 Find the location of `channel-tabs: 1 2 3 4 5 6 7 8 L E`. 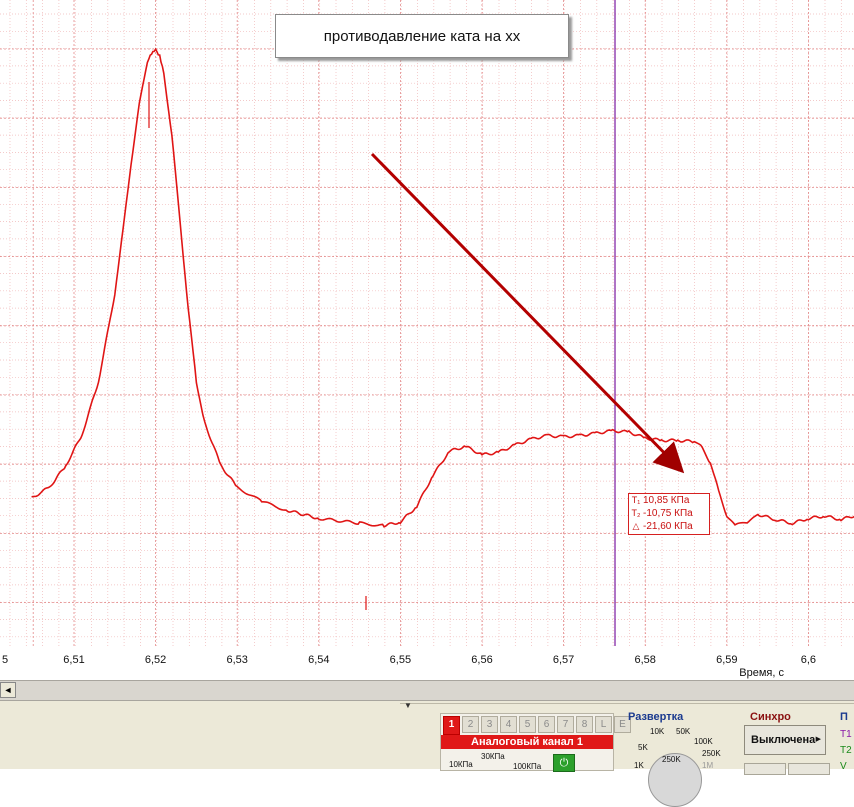

channel-tabs: 1 2 3 4 5 6 7 8 L E is located at coordinates (537, 725).